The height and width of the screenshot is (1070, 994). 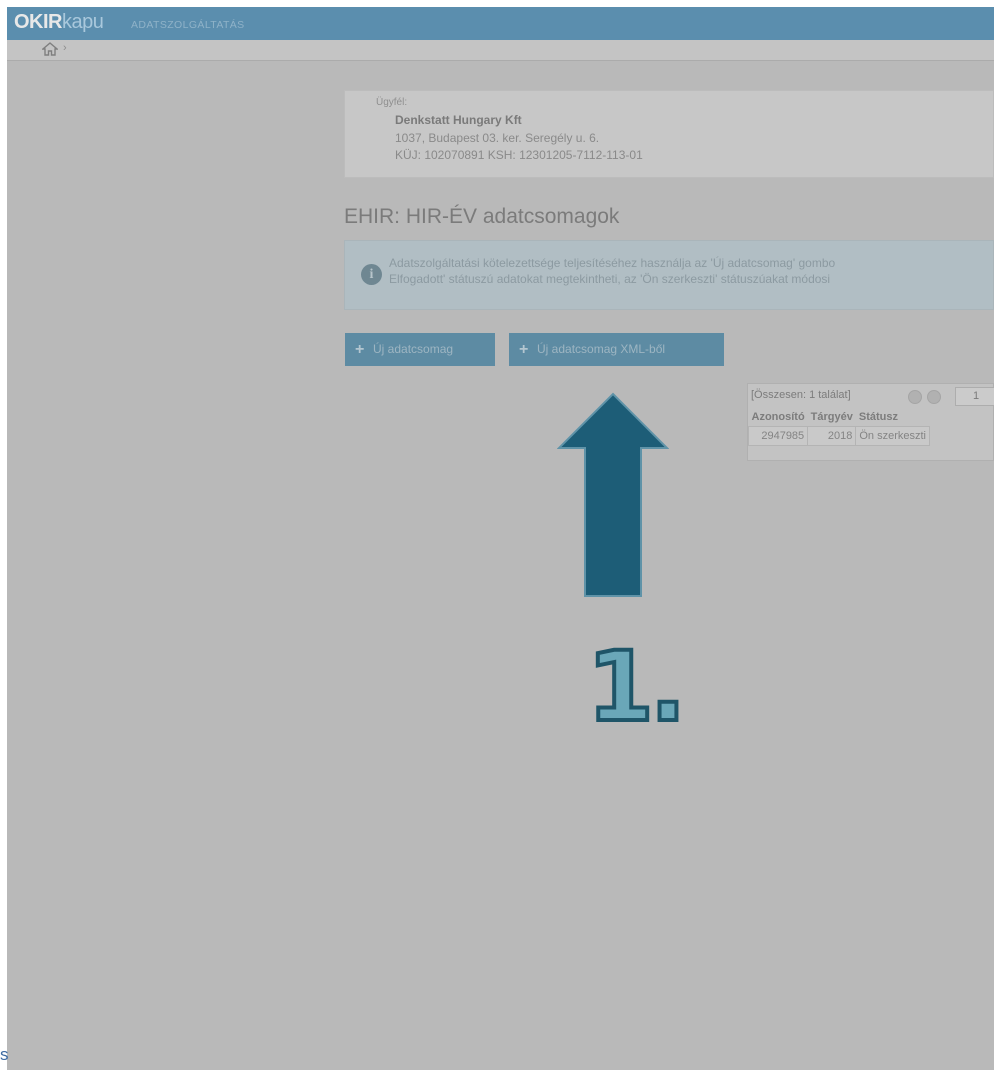 What do you see at coordinates (832, 436) in the screenshot?
I see `cell-year: 2018` at bounding box center [832, 436].